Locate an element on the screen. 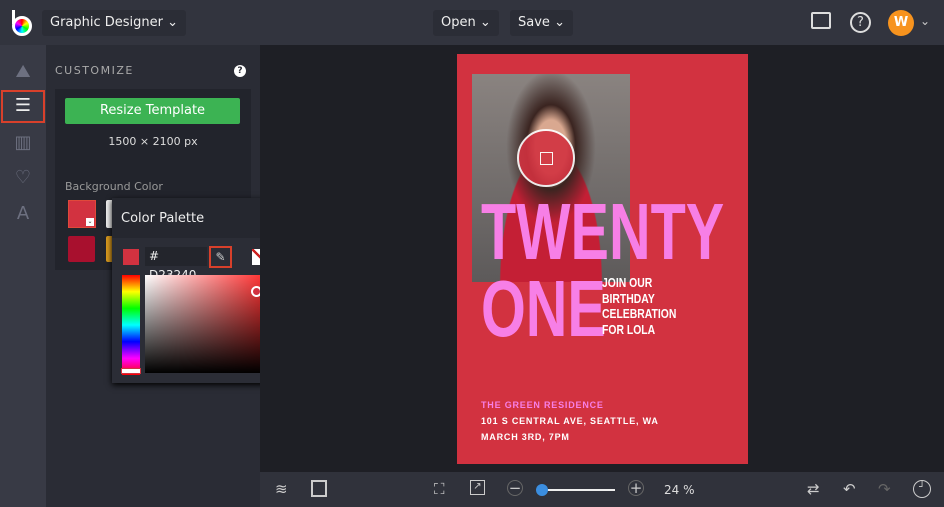  panel-title: CUSTOMIZE is located at coordinates (94, 70).